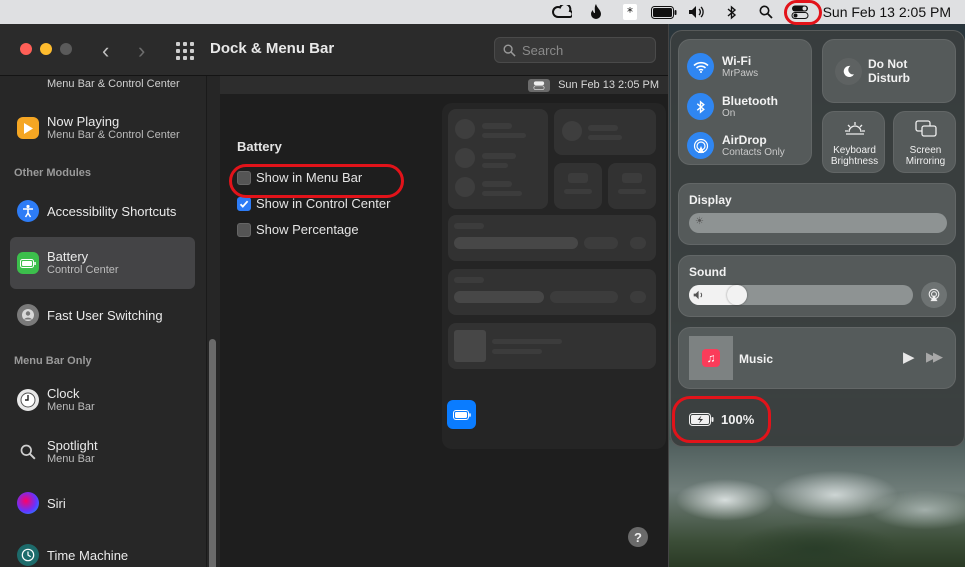 The width and height of the screenshot is (965, 567). What do you see at coordinates (801, 295) in the screenshot?
I see `volume-slider` at bounding box center [801, 295].